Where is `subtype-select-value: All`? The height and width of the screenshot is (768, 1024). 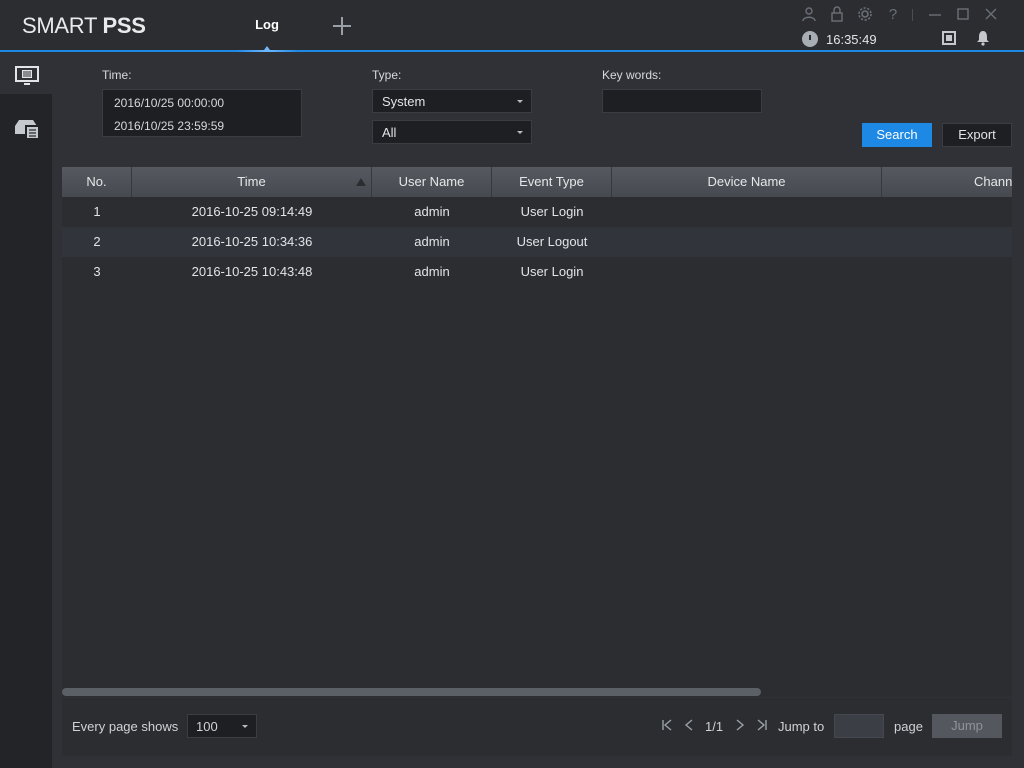
subtype-select-value: All is located at coordinates (389, 132).